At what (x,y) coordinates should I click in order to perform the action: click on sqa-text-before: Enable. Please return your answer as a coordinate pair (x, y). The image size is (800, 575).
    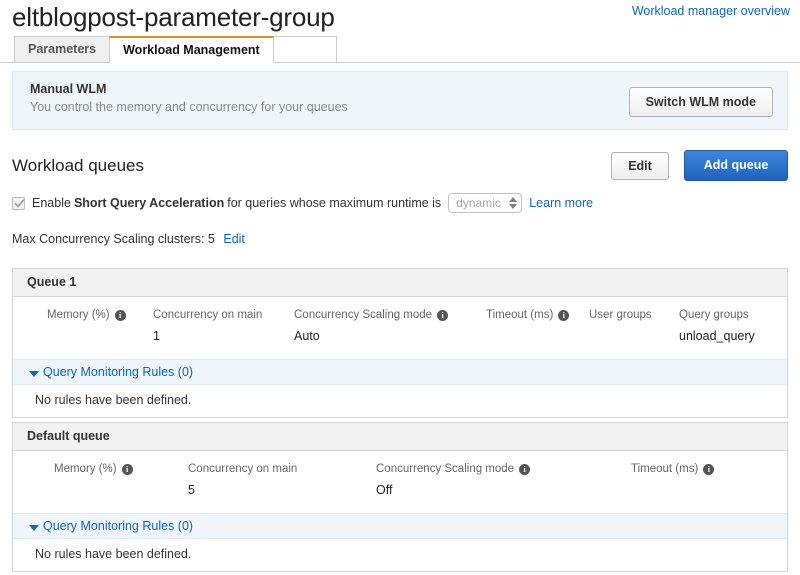
    Looking at the image, I should click on (51, 203).